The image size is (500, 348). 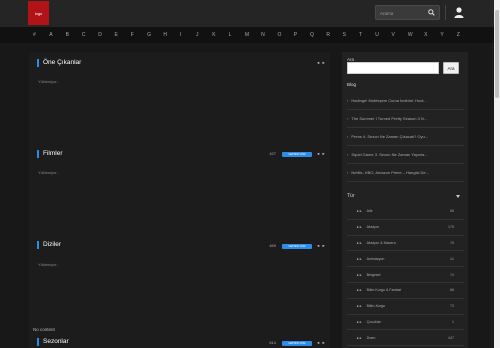 I want to click on movies-loading: Yükleniyor.., so click(x=48, y=172).